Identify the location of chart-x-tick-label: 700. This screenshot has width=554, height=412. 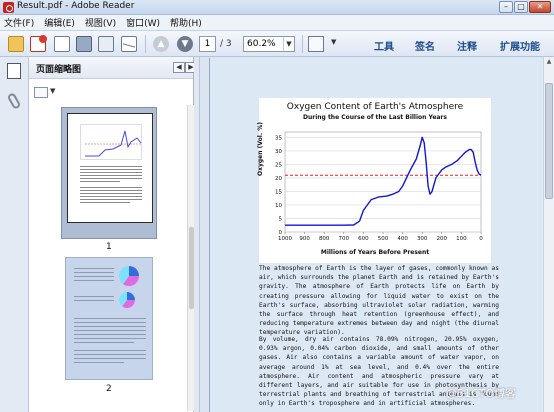
(344, 239).